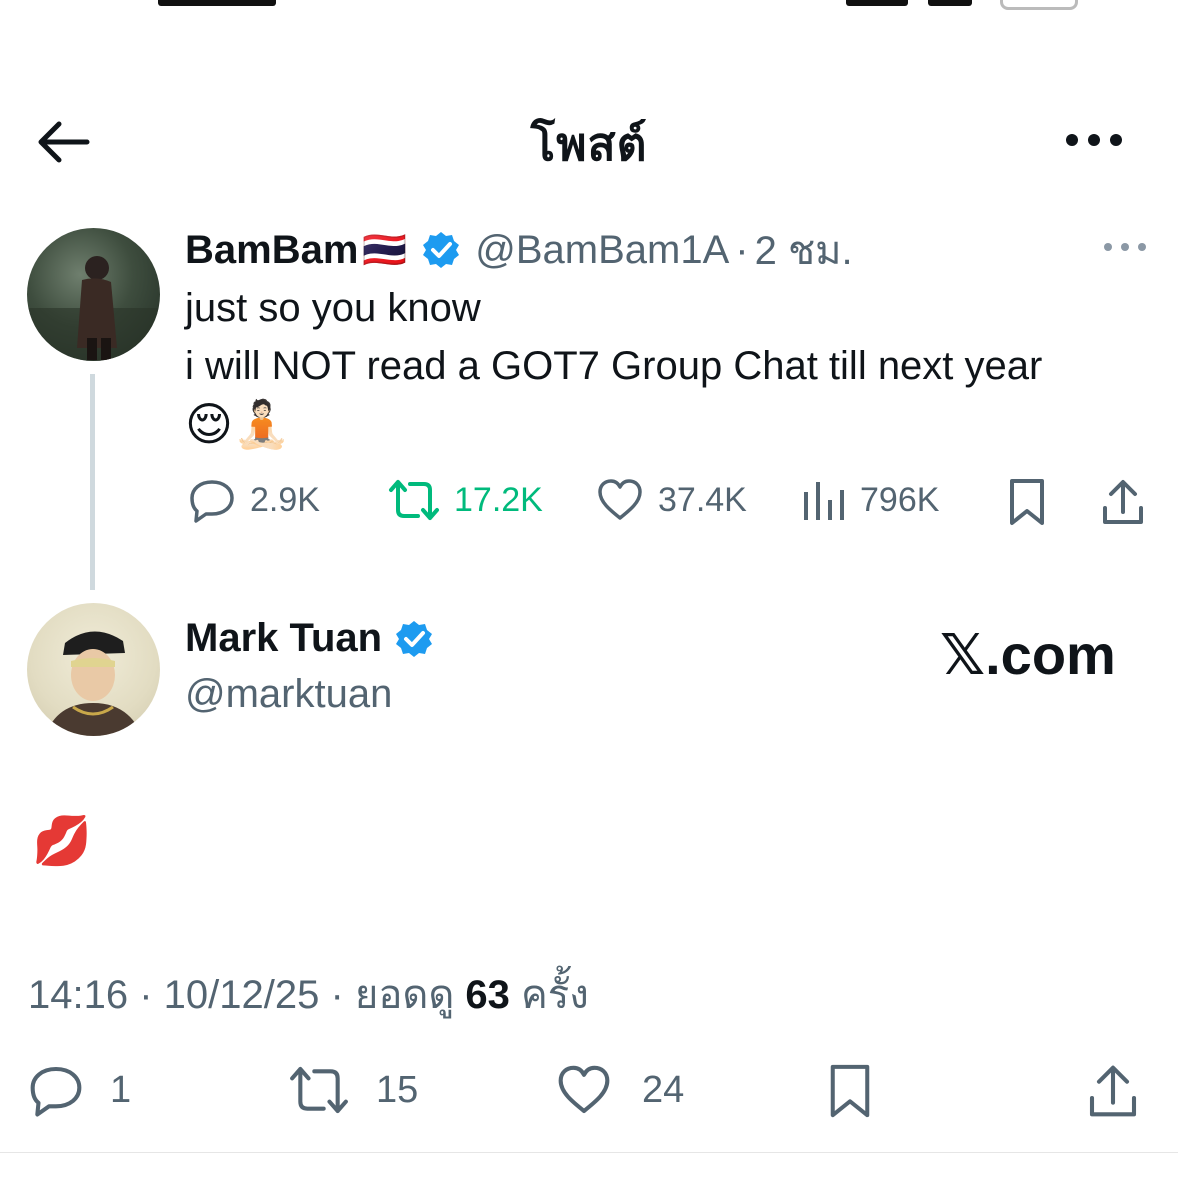 The width and height of the screenshot is (1178, 1178). I want to click on quoted-emojis: 😌🧘🏻, so click(238, 424).